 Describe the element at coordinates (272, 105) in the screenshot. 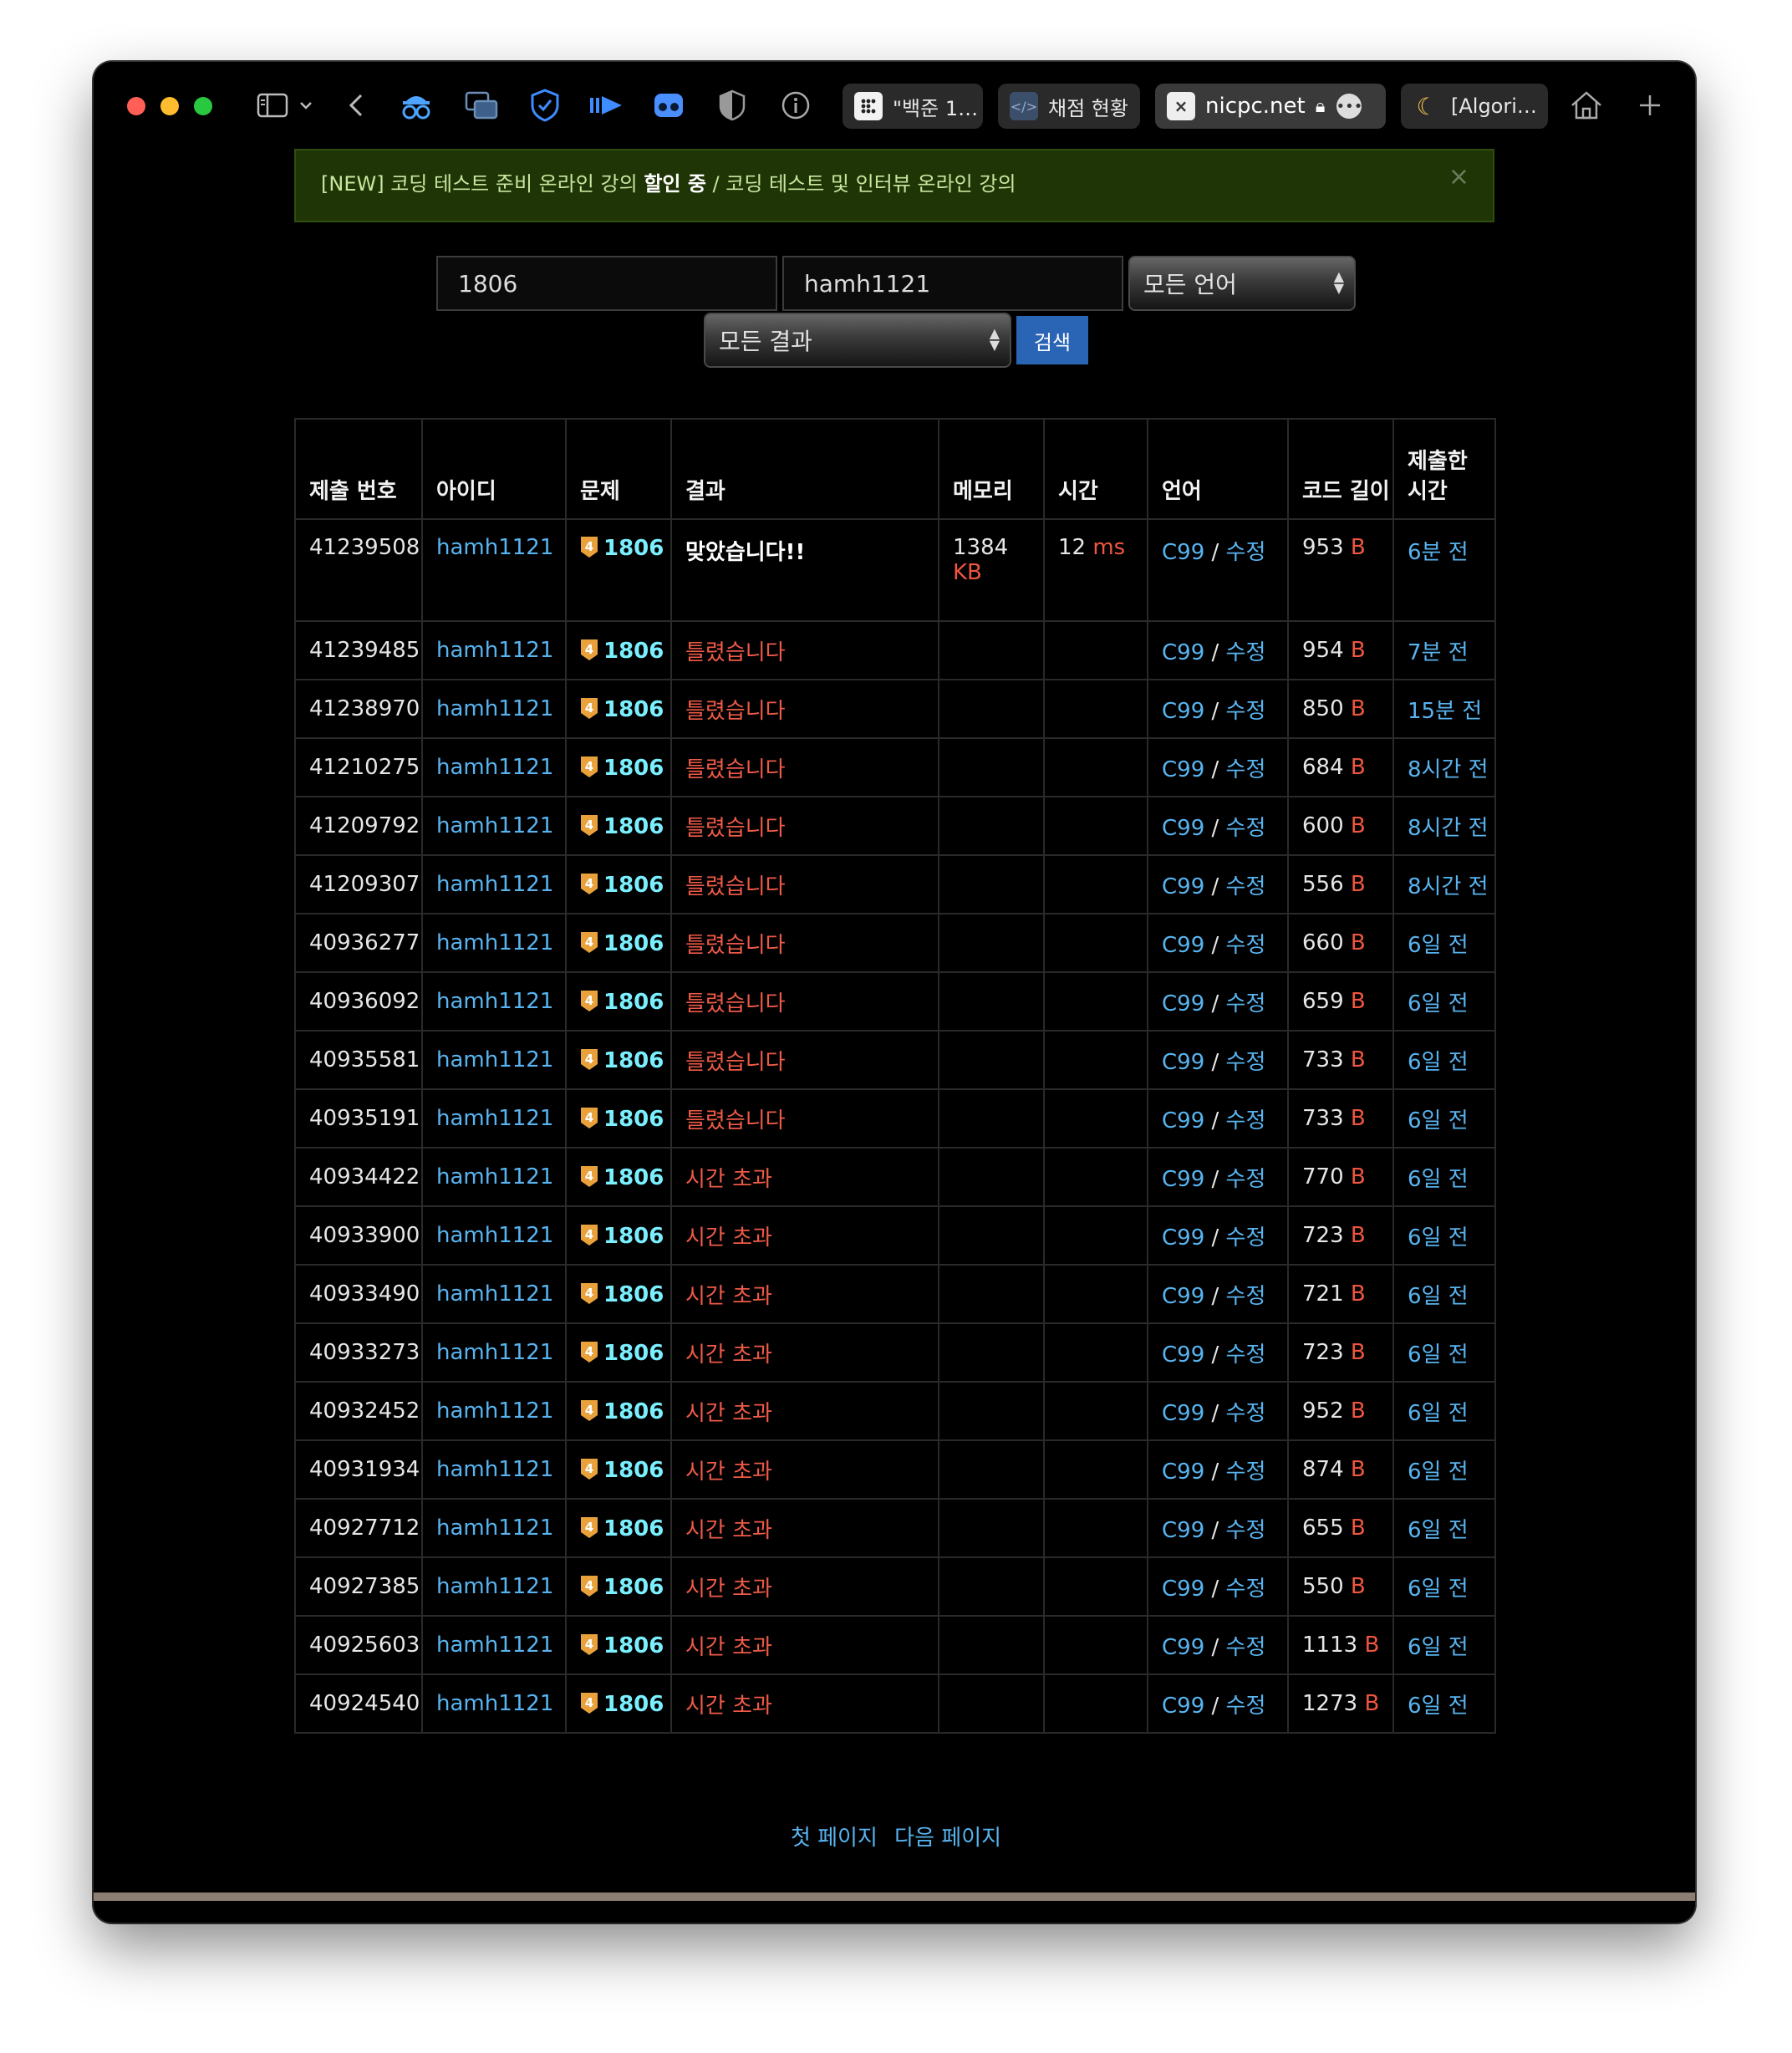

I see `sidebar-icon` at that location.